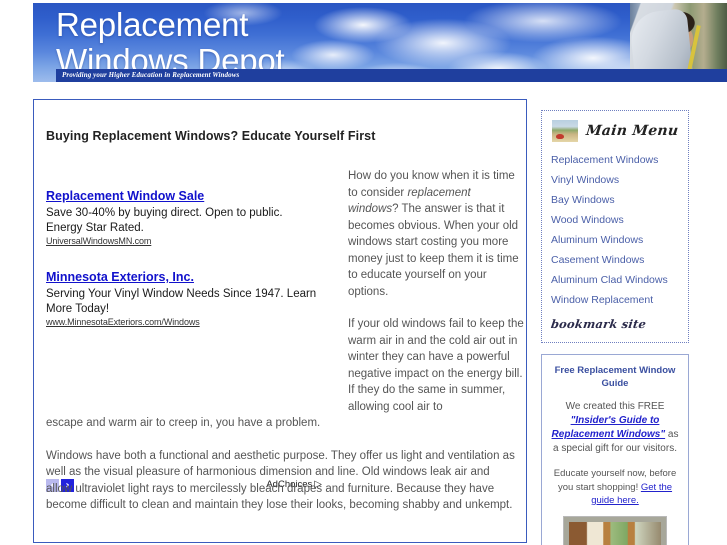 The height and width of the screenshot is (545, 727). What do you see at coordinates (598, 324) in the screenshot?
I see `bookmark-site-link: bookmark site` at bounding box center [598, 324].